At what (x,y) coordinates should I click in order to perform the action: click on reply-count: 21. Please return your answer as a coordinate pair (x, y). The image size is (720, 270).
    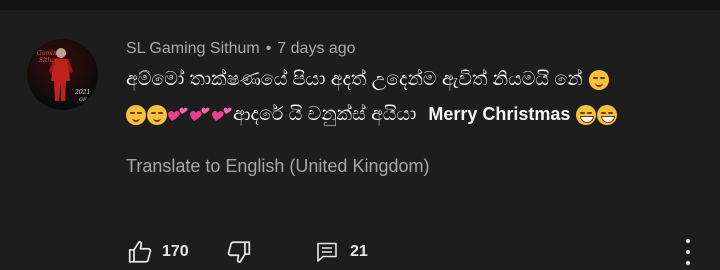
    Looking at the image, I should click on (359, 251).